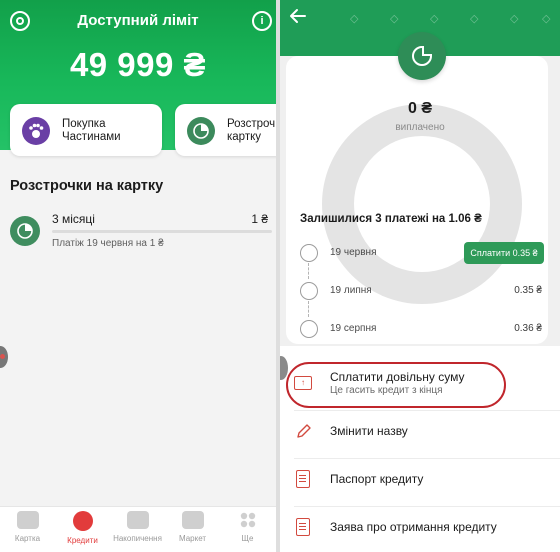  I want to click on back-arrow-icon, so click(299, 17).